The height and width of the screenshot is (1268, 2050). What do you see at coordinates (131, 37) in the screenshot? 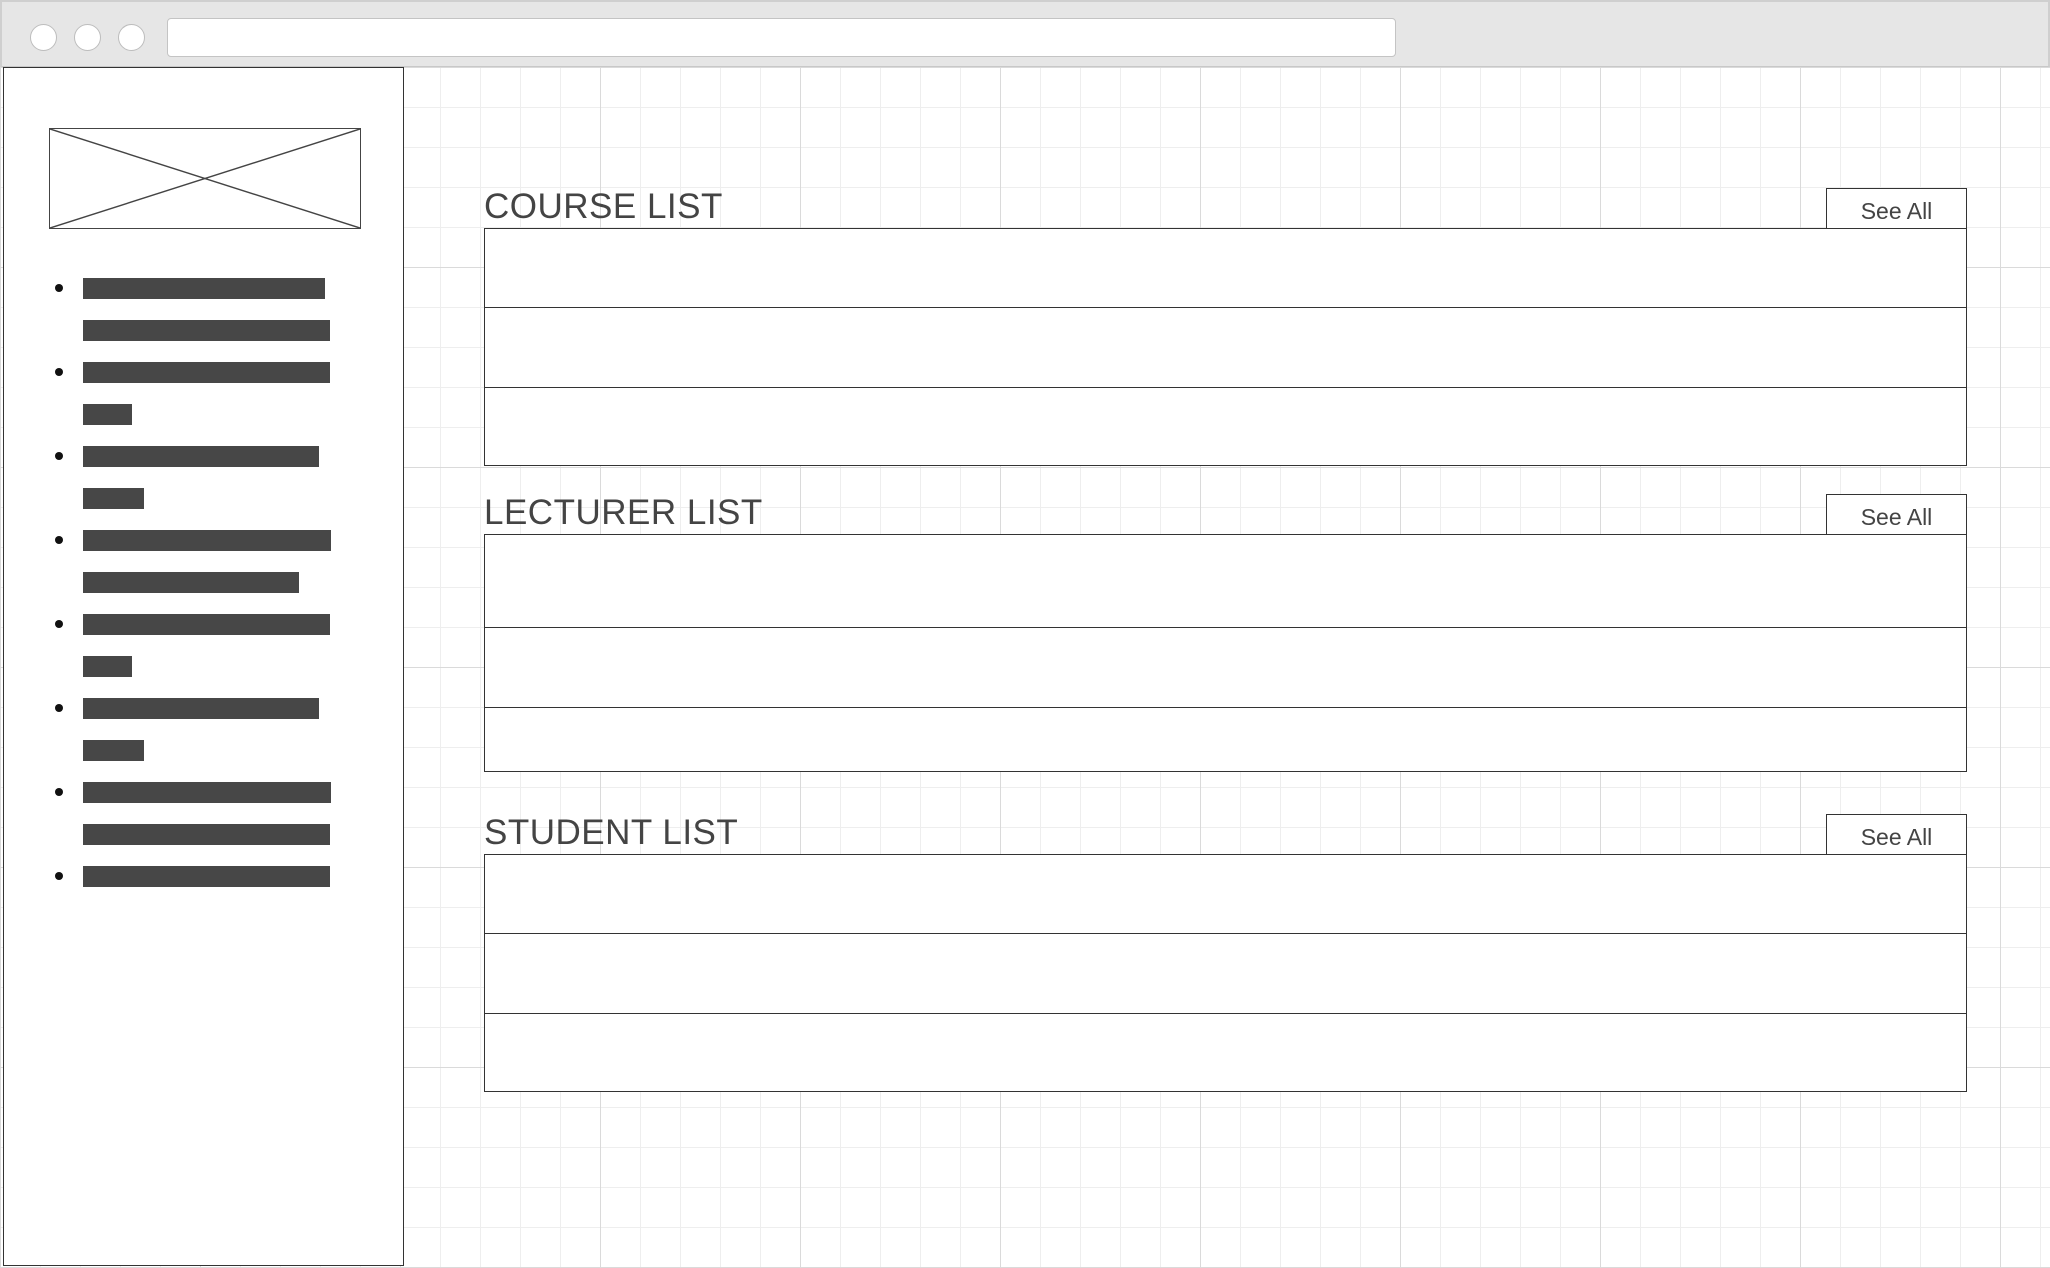
I see `window-maximize-button` at bounding box center [131, 37].